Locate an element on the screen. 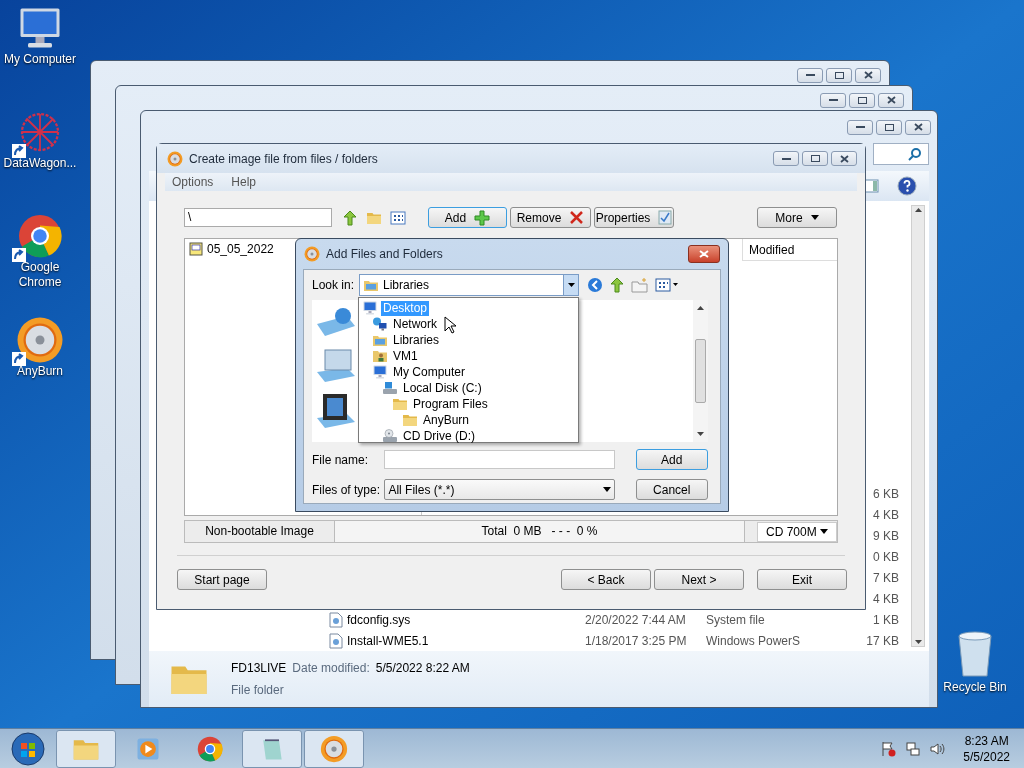  scroll-thumb is located at coordinates (700, 371).